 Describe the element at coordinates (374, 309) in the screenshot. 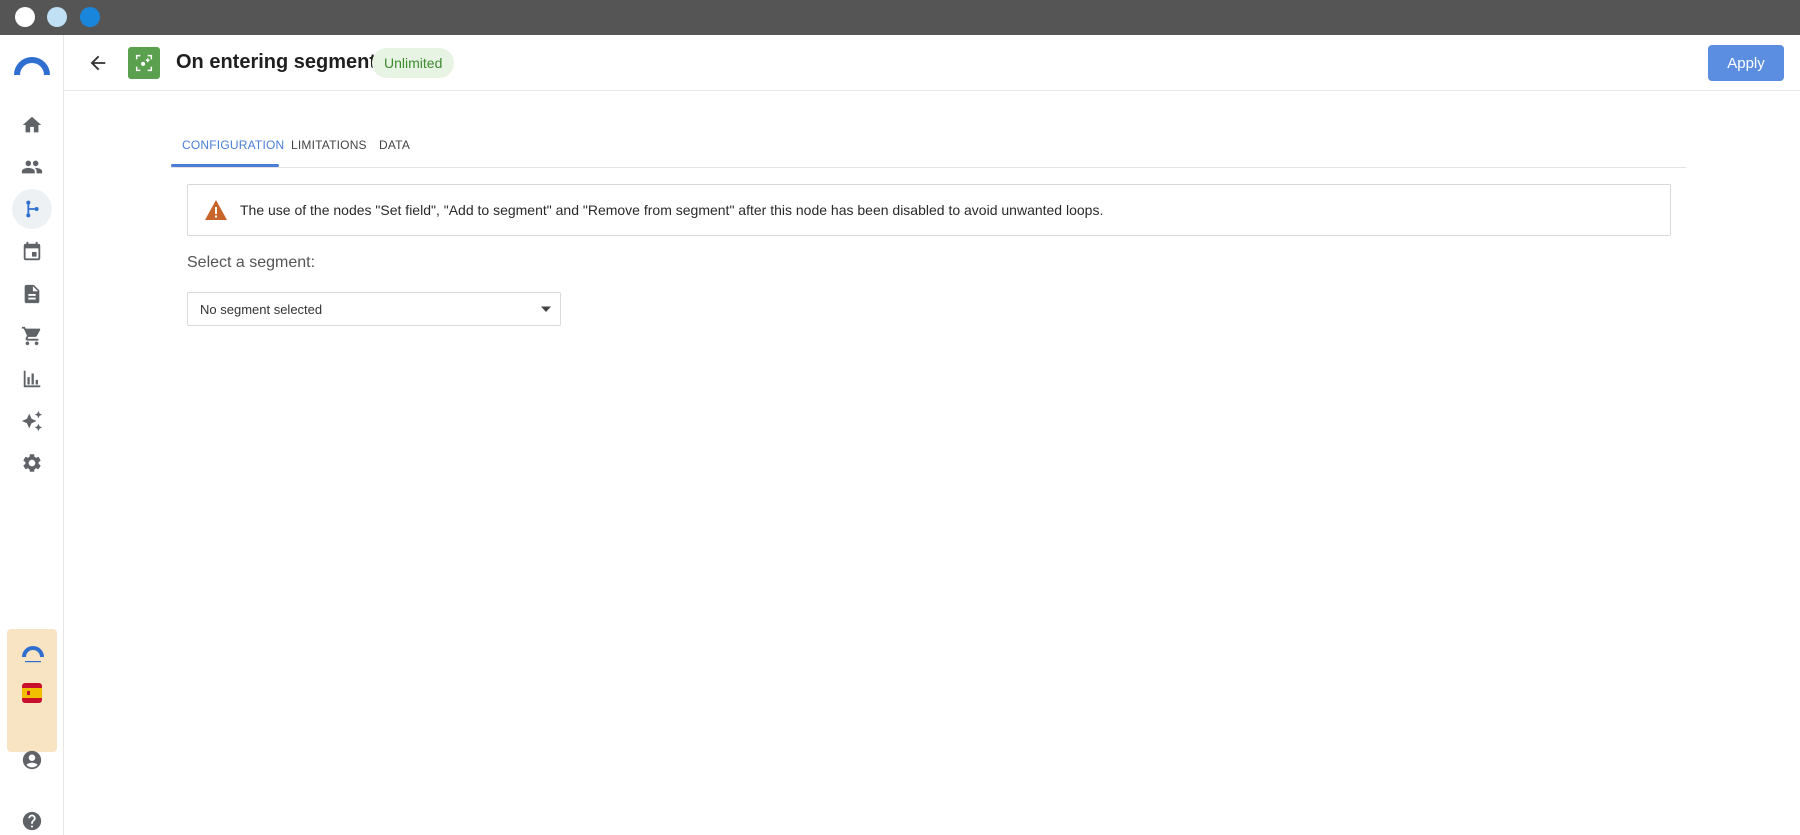

I see `segment-select: No segment selected` at that location.